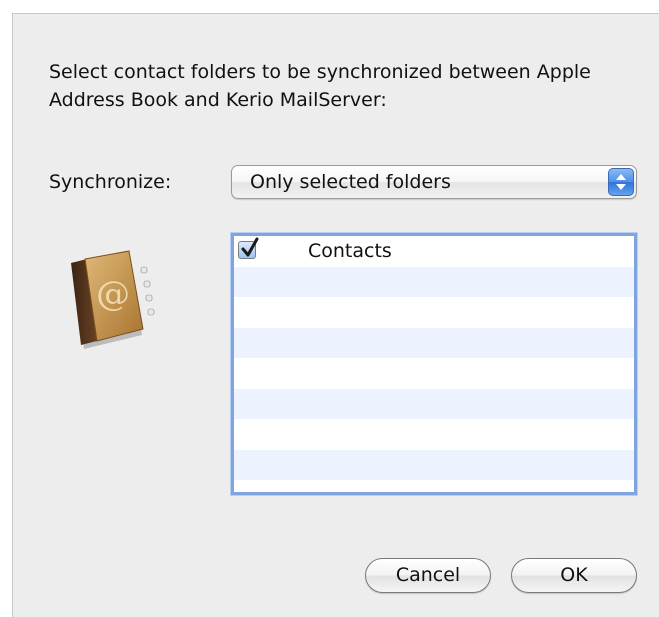  What do you see at coordinates (350, 182) in the screenshot?
I see `synchronize-popup-value: Only selected folders` at bounding box center [350, 182].